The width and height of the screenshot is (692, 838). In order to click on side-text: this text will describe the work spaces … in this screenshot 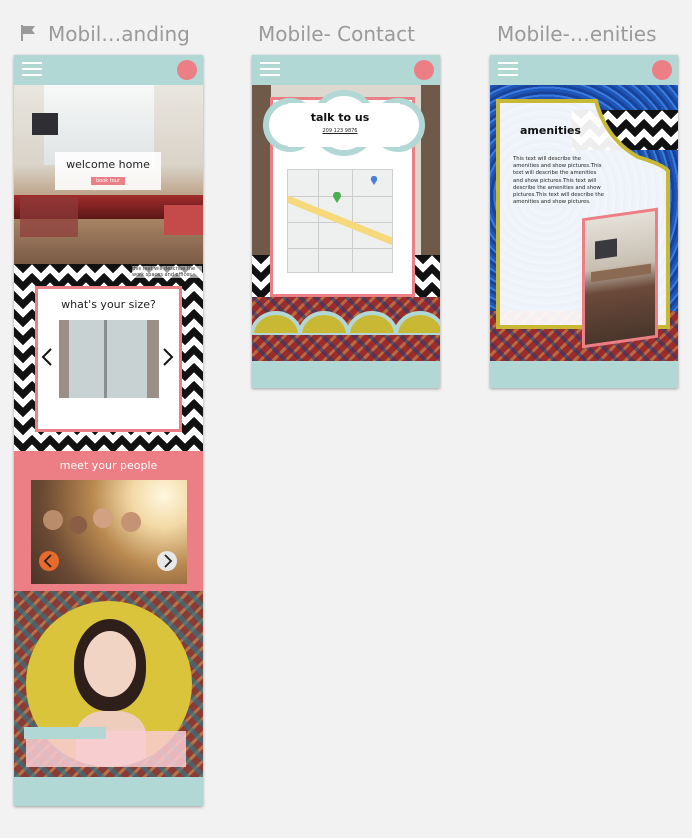, I will do `click(167, 272)`.